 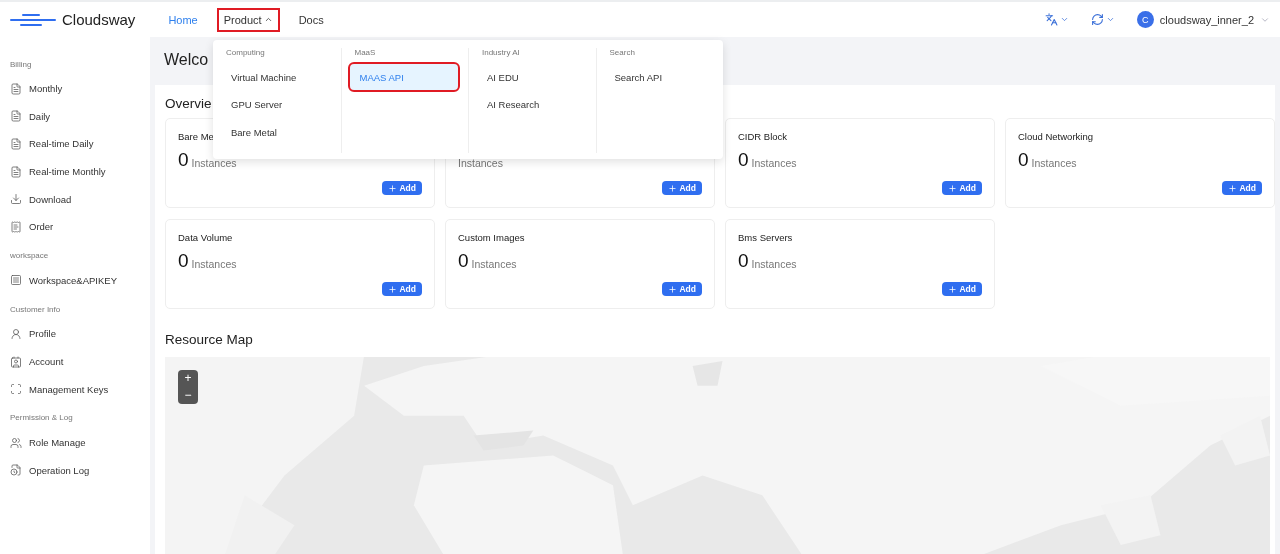 I want to click on receipt-icon, so click(x=16, y=226).